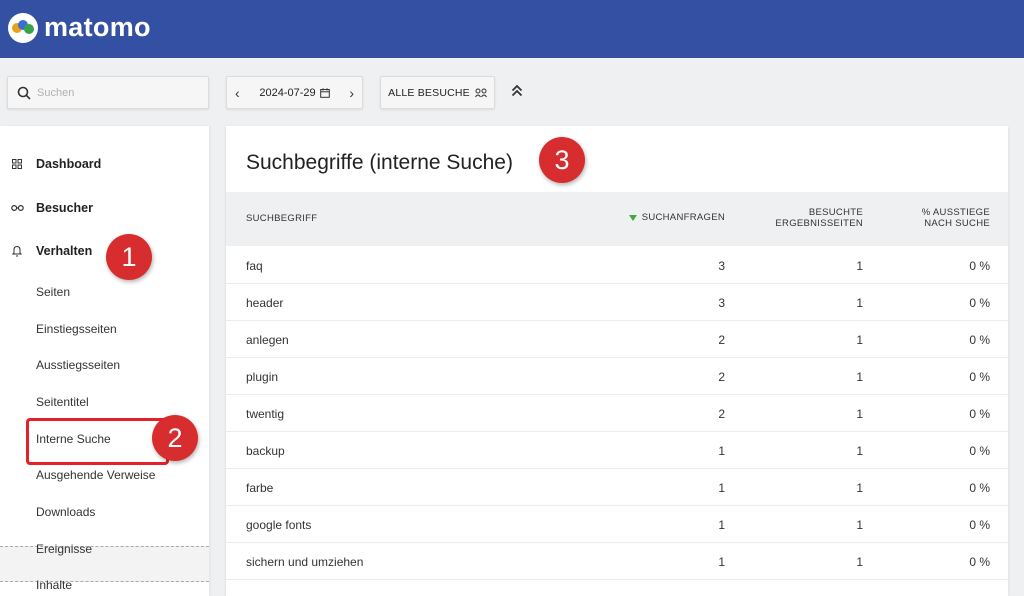 Image resolution: width=1024 pixels, height=596 pixels. What do you see at coordinates (64, 549) in the screenshot?
I see `sidebar-item-ereignisse: Ereignisse` at bounding box center [64, 549].